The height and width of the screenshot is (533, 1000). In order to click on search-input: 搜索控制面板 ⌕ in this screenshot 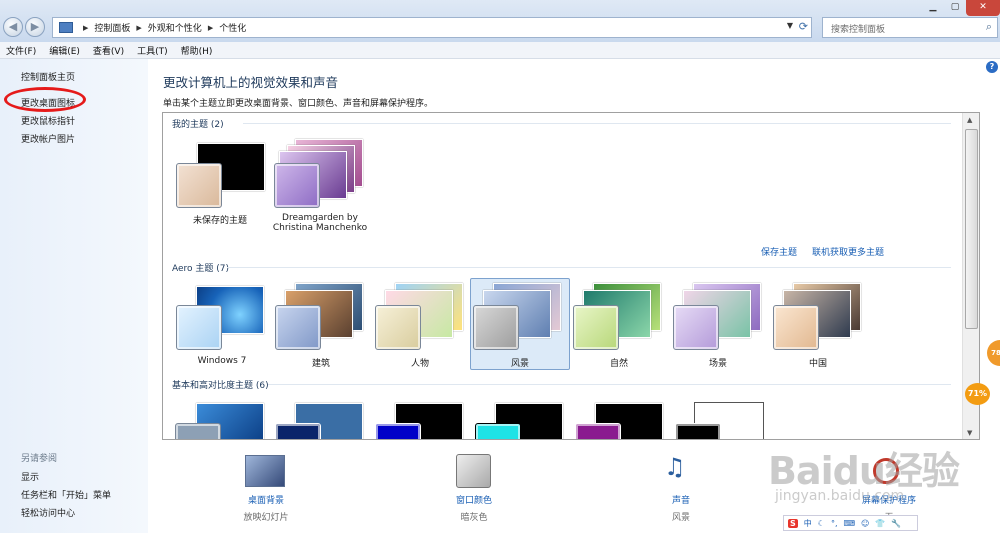, I will do `click(910, 27)`.